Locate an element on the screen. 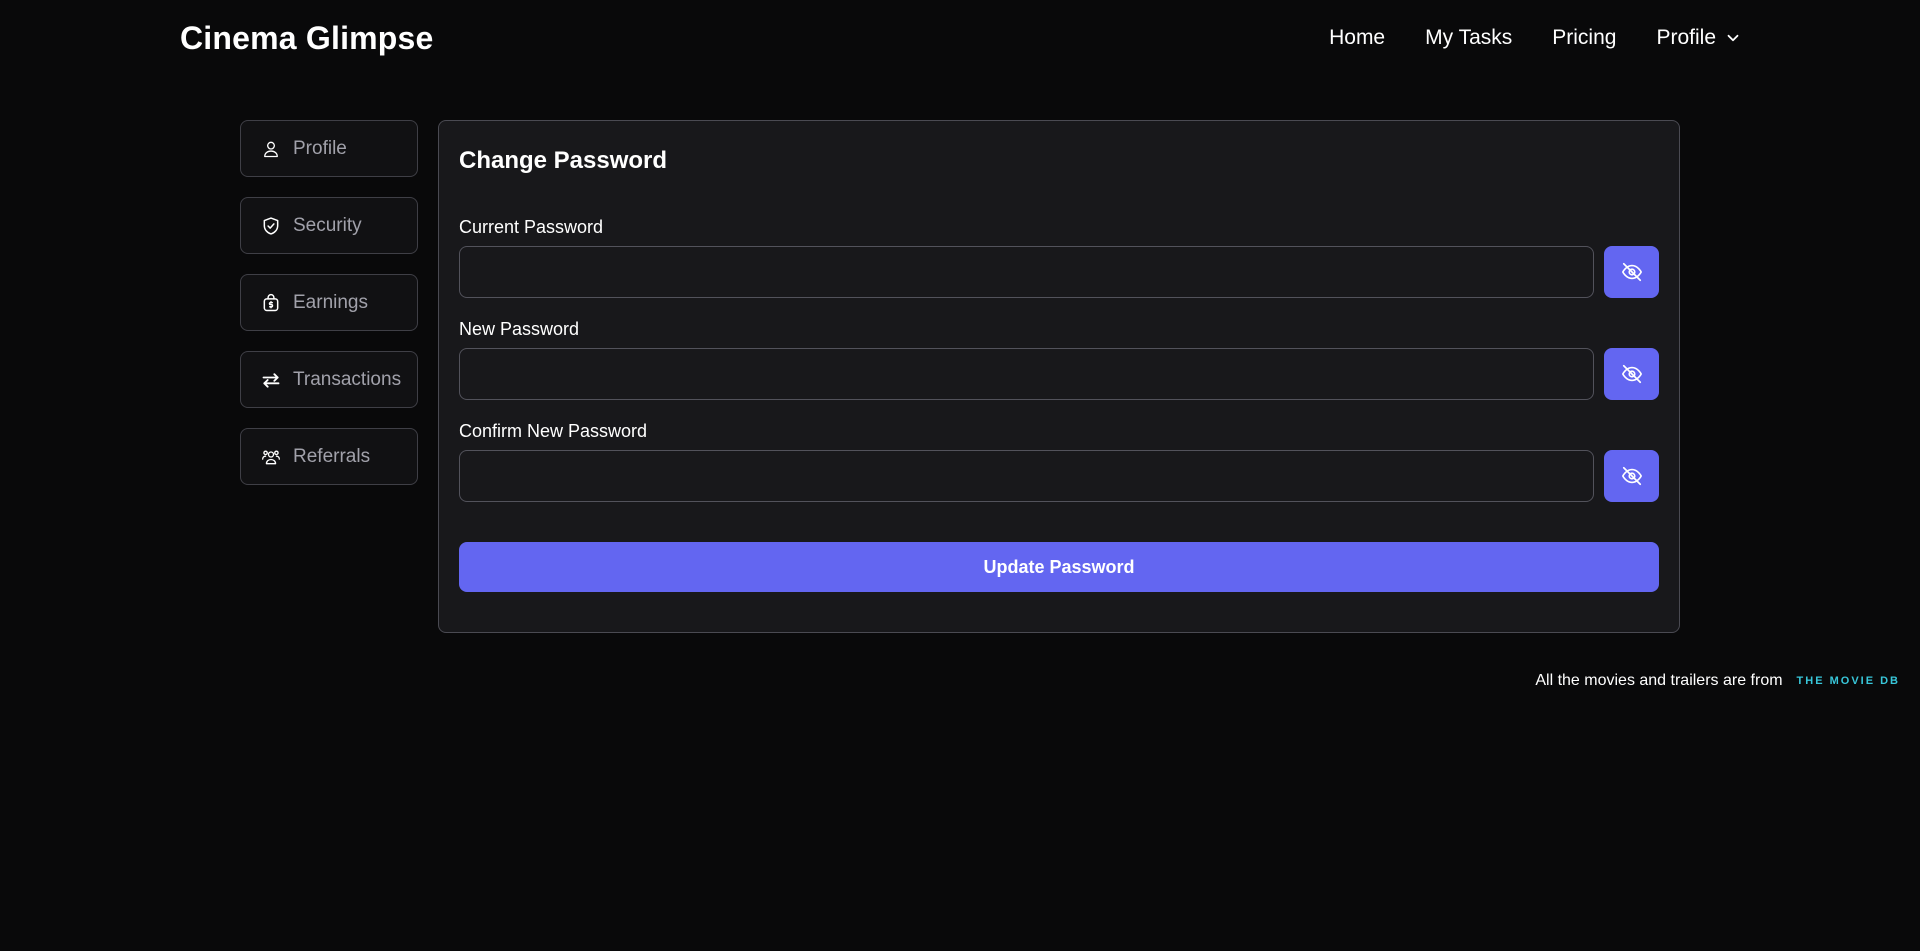 The image size is (1920, 951). new-password-label: New Password is located at coordinates (519, 329).